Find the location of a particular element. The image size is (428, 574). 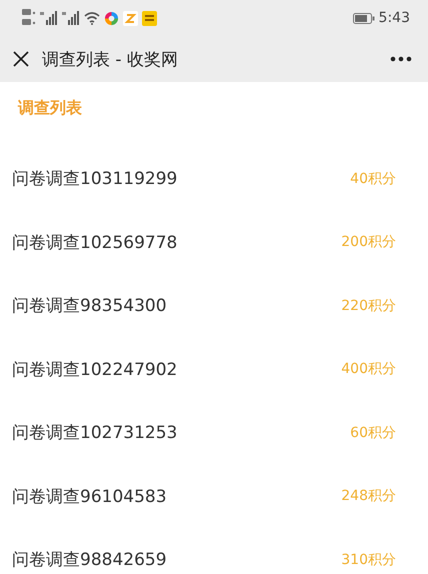

points-label: 248积分 is located at coordinates (368, 496).